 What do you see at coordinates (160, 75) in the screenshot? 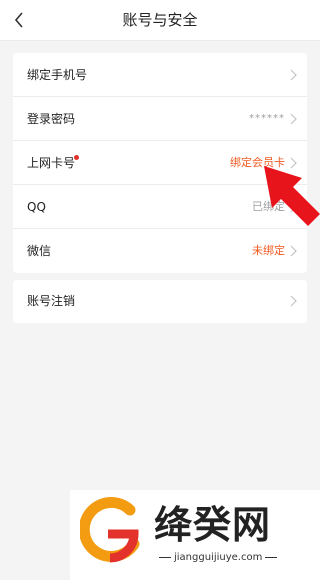
I see `bind-phone-row: 绑定手机号` at bounding box center [160, 75].